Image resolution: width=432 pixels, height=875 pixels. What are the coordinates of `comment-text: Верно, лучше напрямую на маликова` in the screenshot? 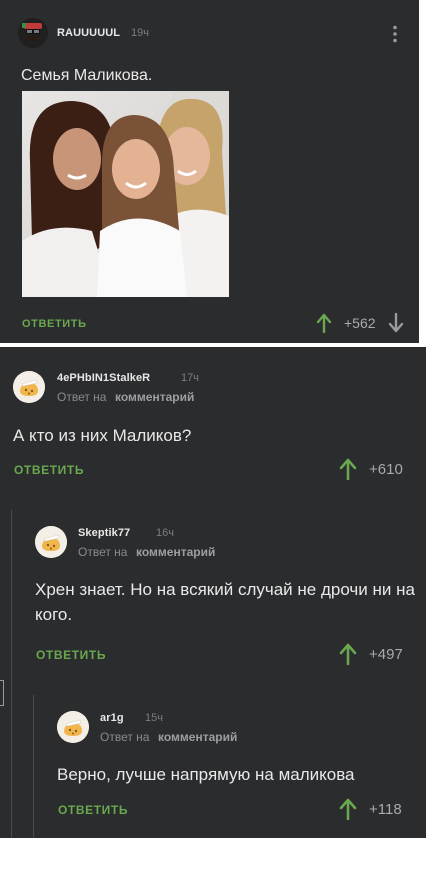 It's located at (206, 774).